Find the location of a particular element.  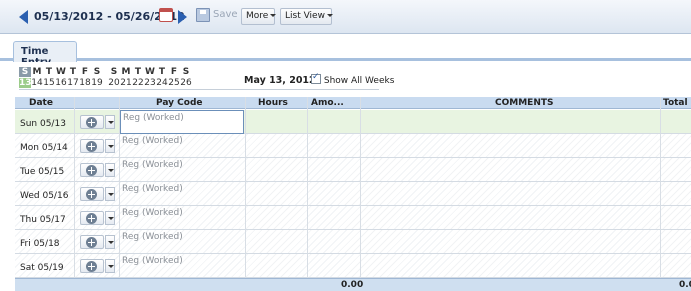

table-row: Mon 05/14 Reg (Worked) is located at coordinates (353, 146).